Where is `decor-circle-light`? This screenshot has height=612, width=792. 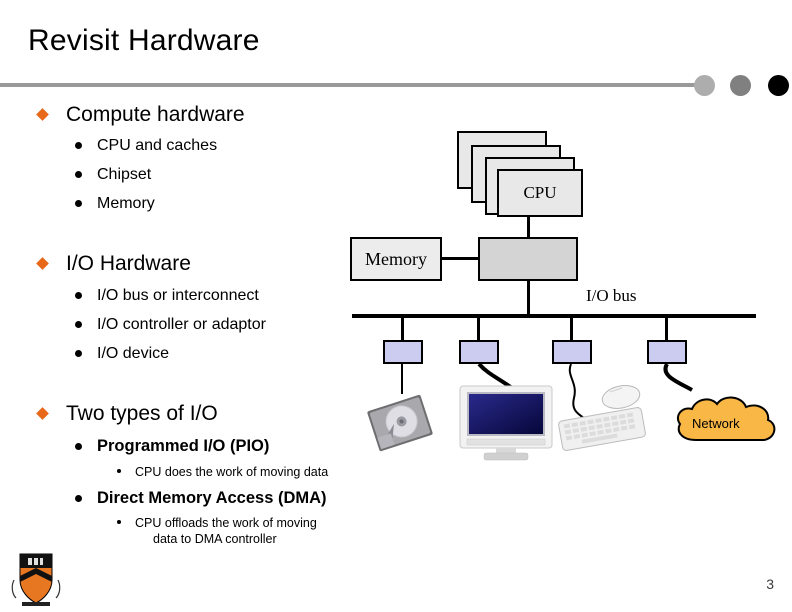
decor-circle-light is located at coordinates (704, 85).